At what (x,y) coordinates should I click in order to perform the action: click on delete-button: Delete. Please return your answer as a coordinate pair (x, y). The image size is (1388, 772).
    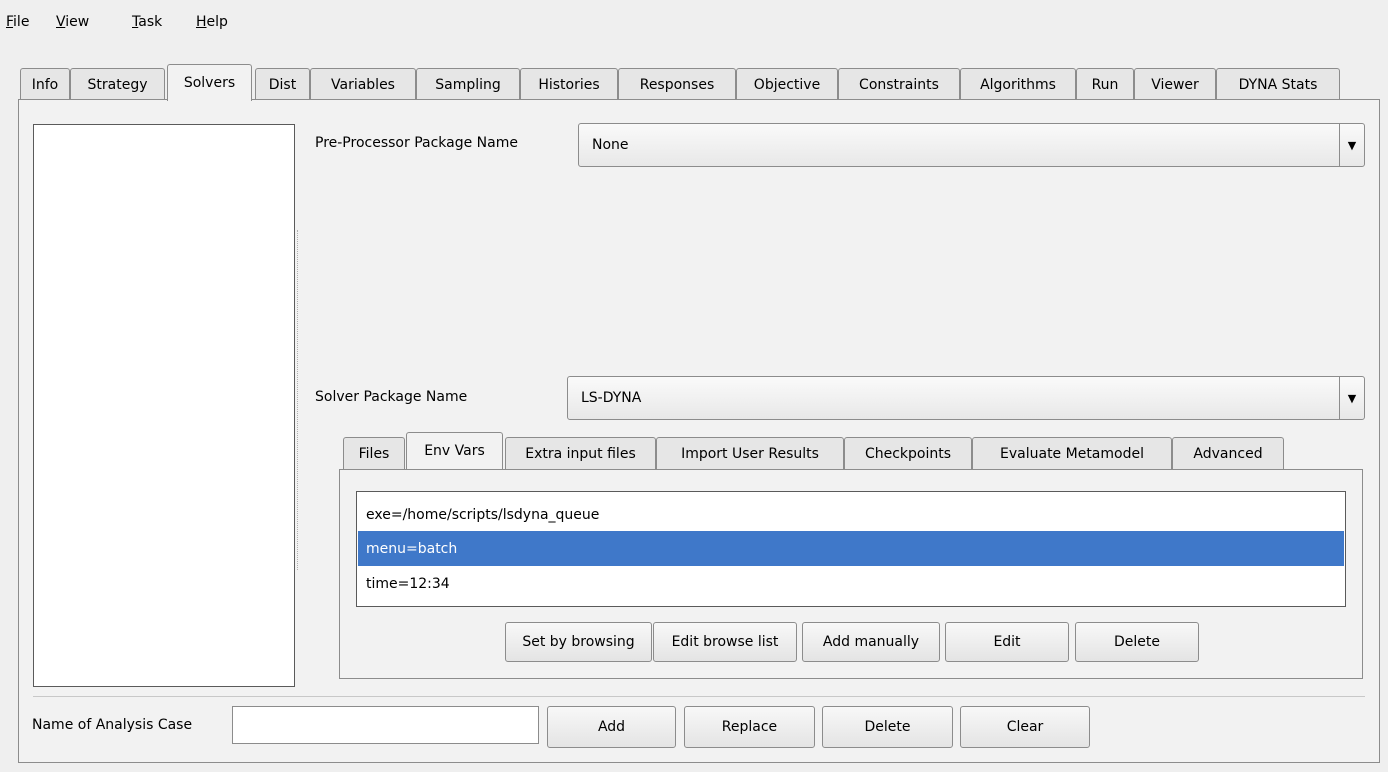
    Looking at the image, I should click on (887, 727).